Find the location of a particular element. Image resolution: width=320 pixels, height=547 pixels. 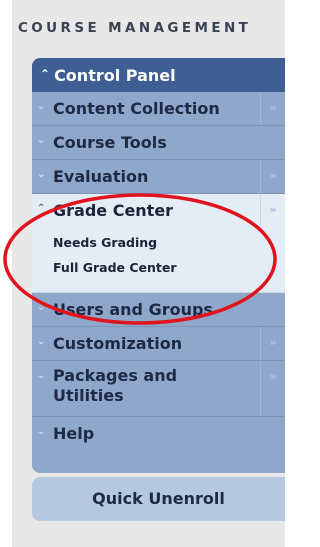

menu-item-label: Packages and Utilities is located at coordinates (115, 385).